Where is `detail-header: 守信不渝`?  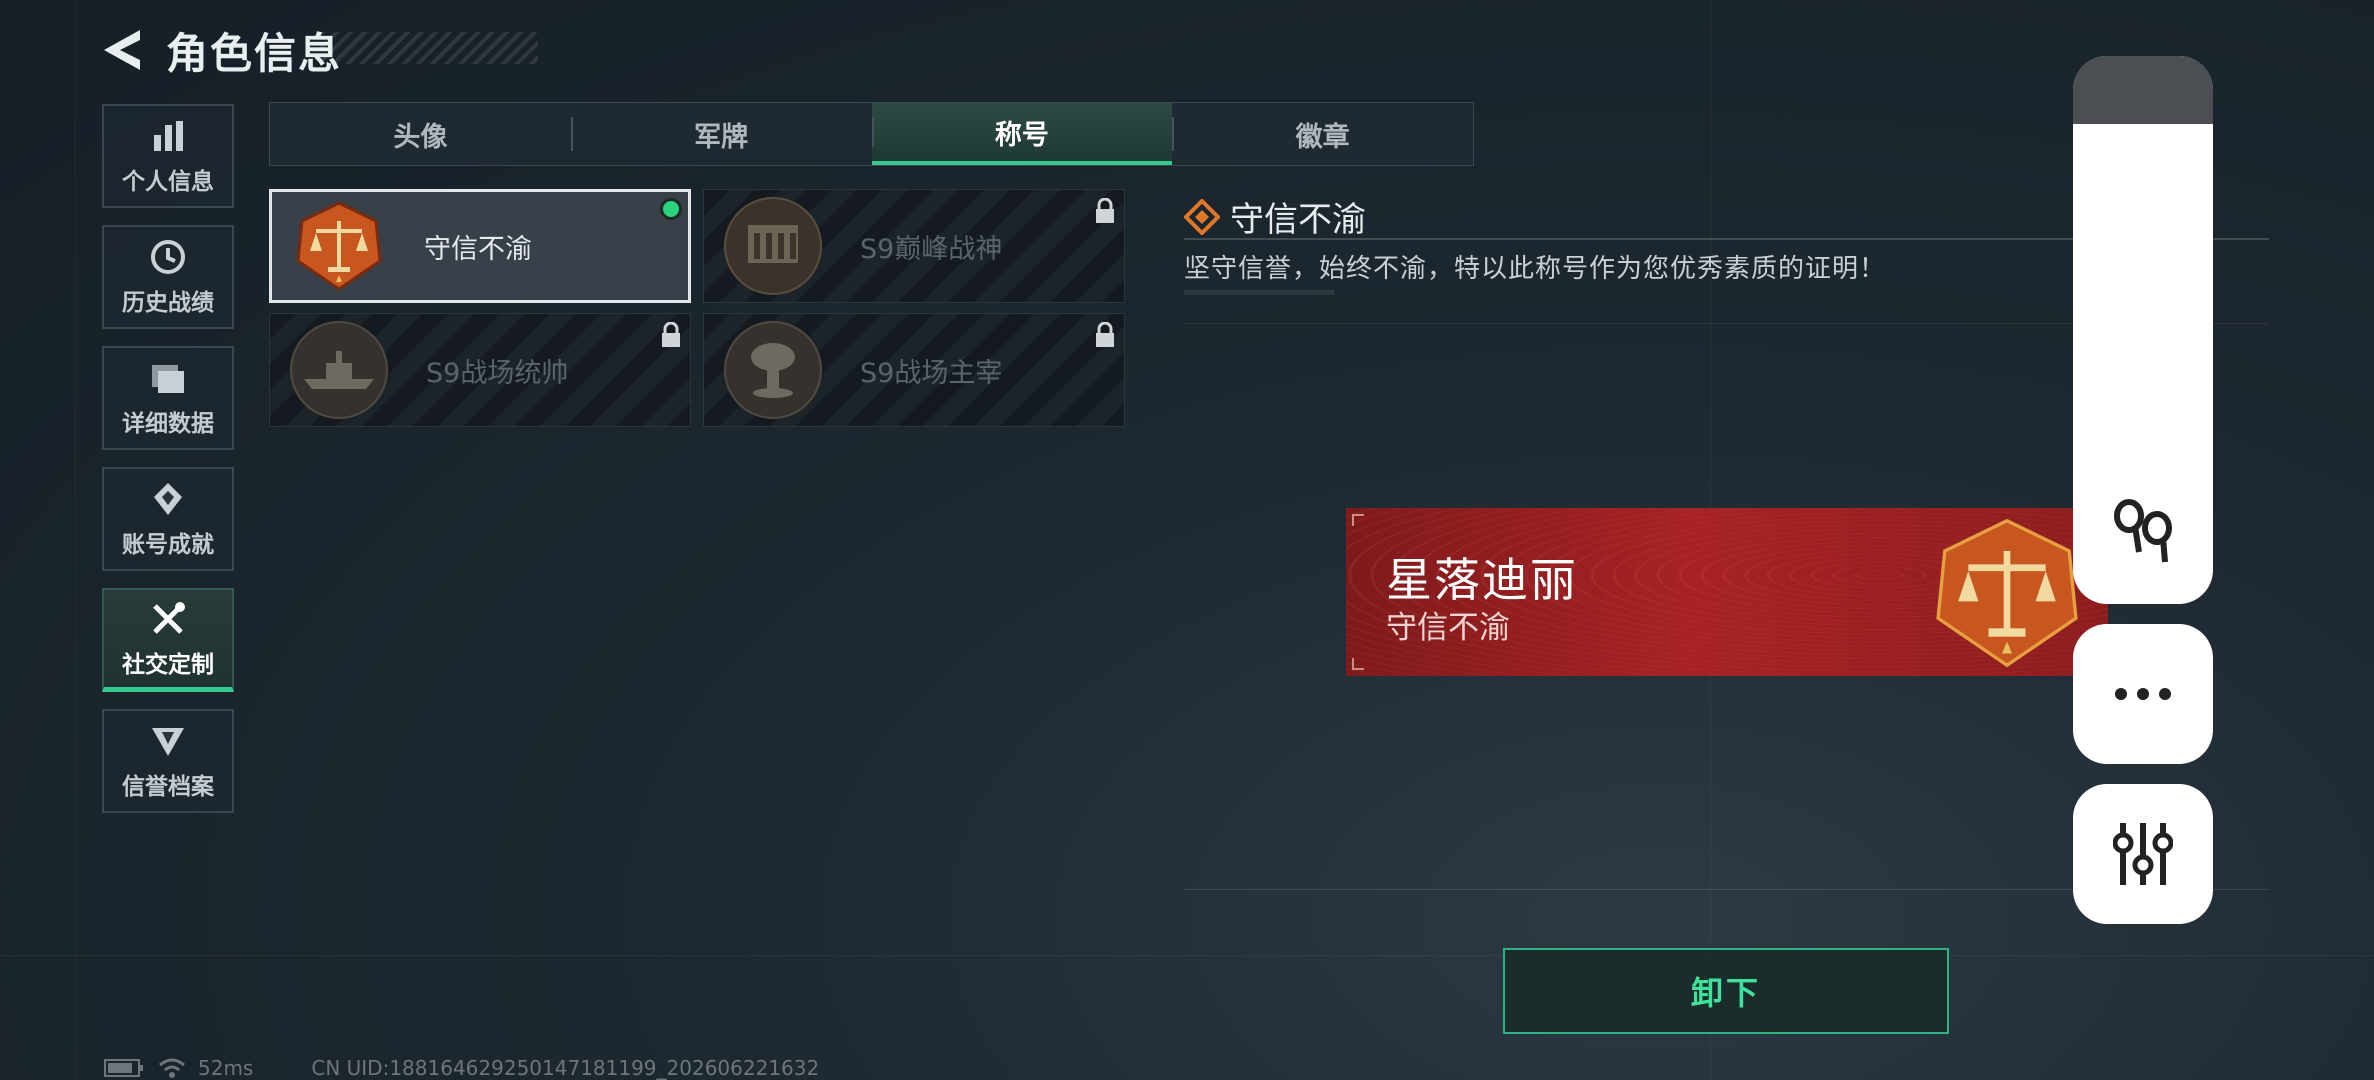 detail-header: 守信不渝 is located at coordinates (1275, 216).